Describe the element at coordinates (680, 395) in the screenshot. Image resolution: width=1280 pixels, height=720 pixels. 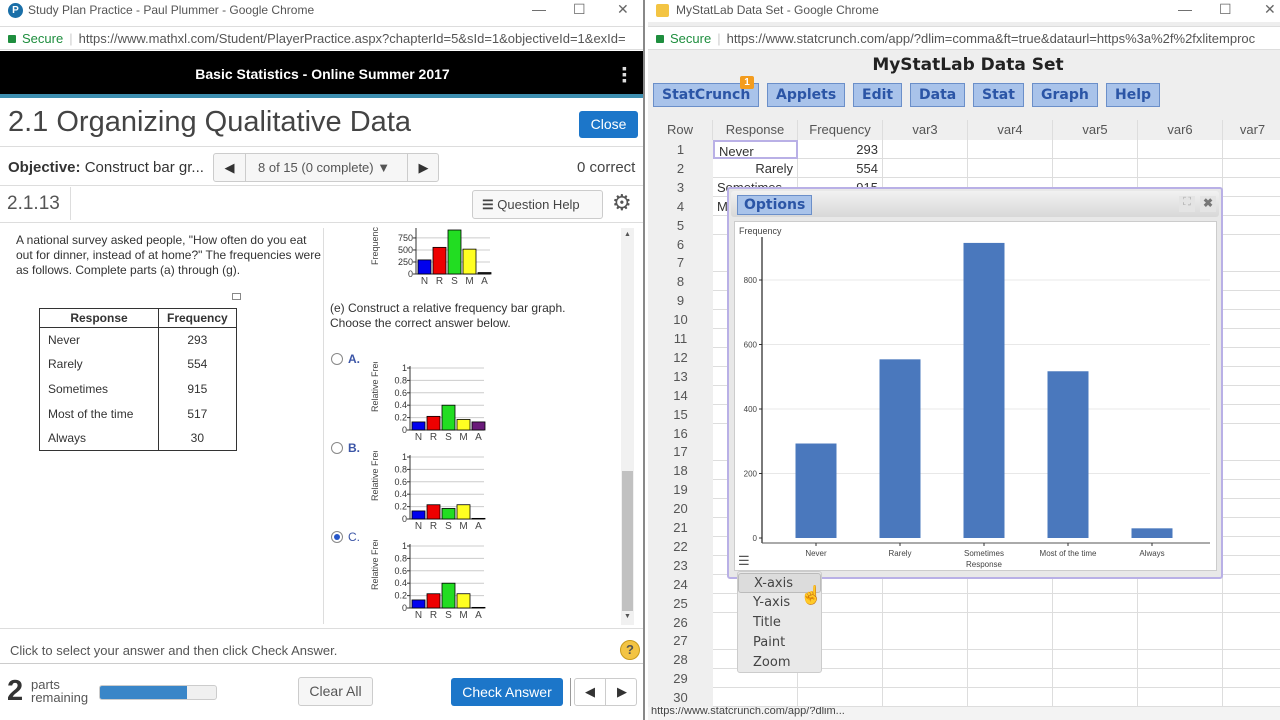
I see `row-number: 14` at that location.